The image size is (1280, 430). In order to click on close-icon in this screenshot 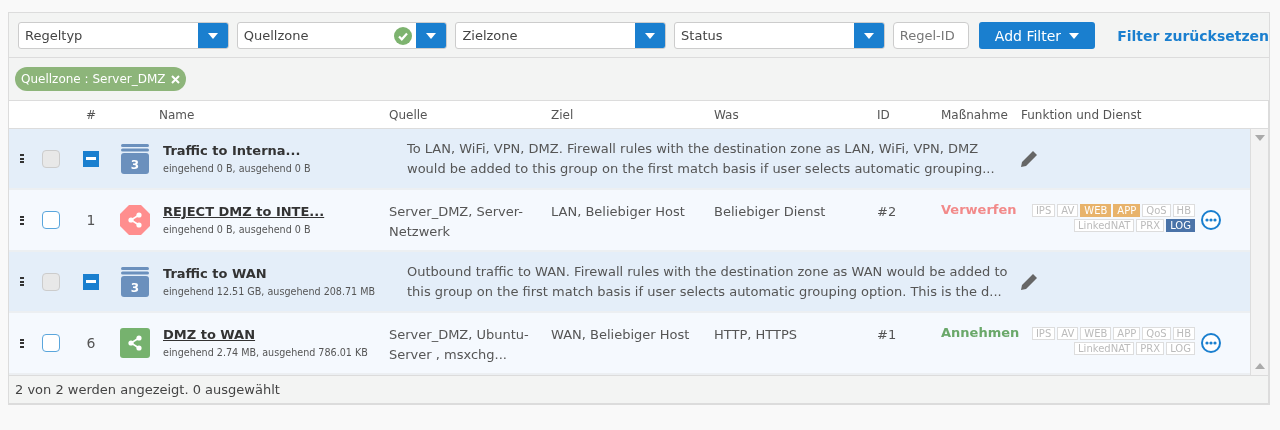, I will do `click(175, 79)`.